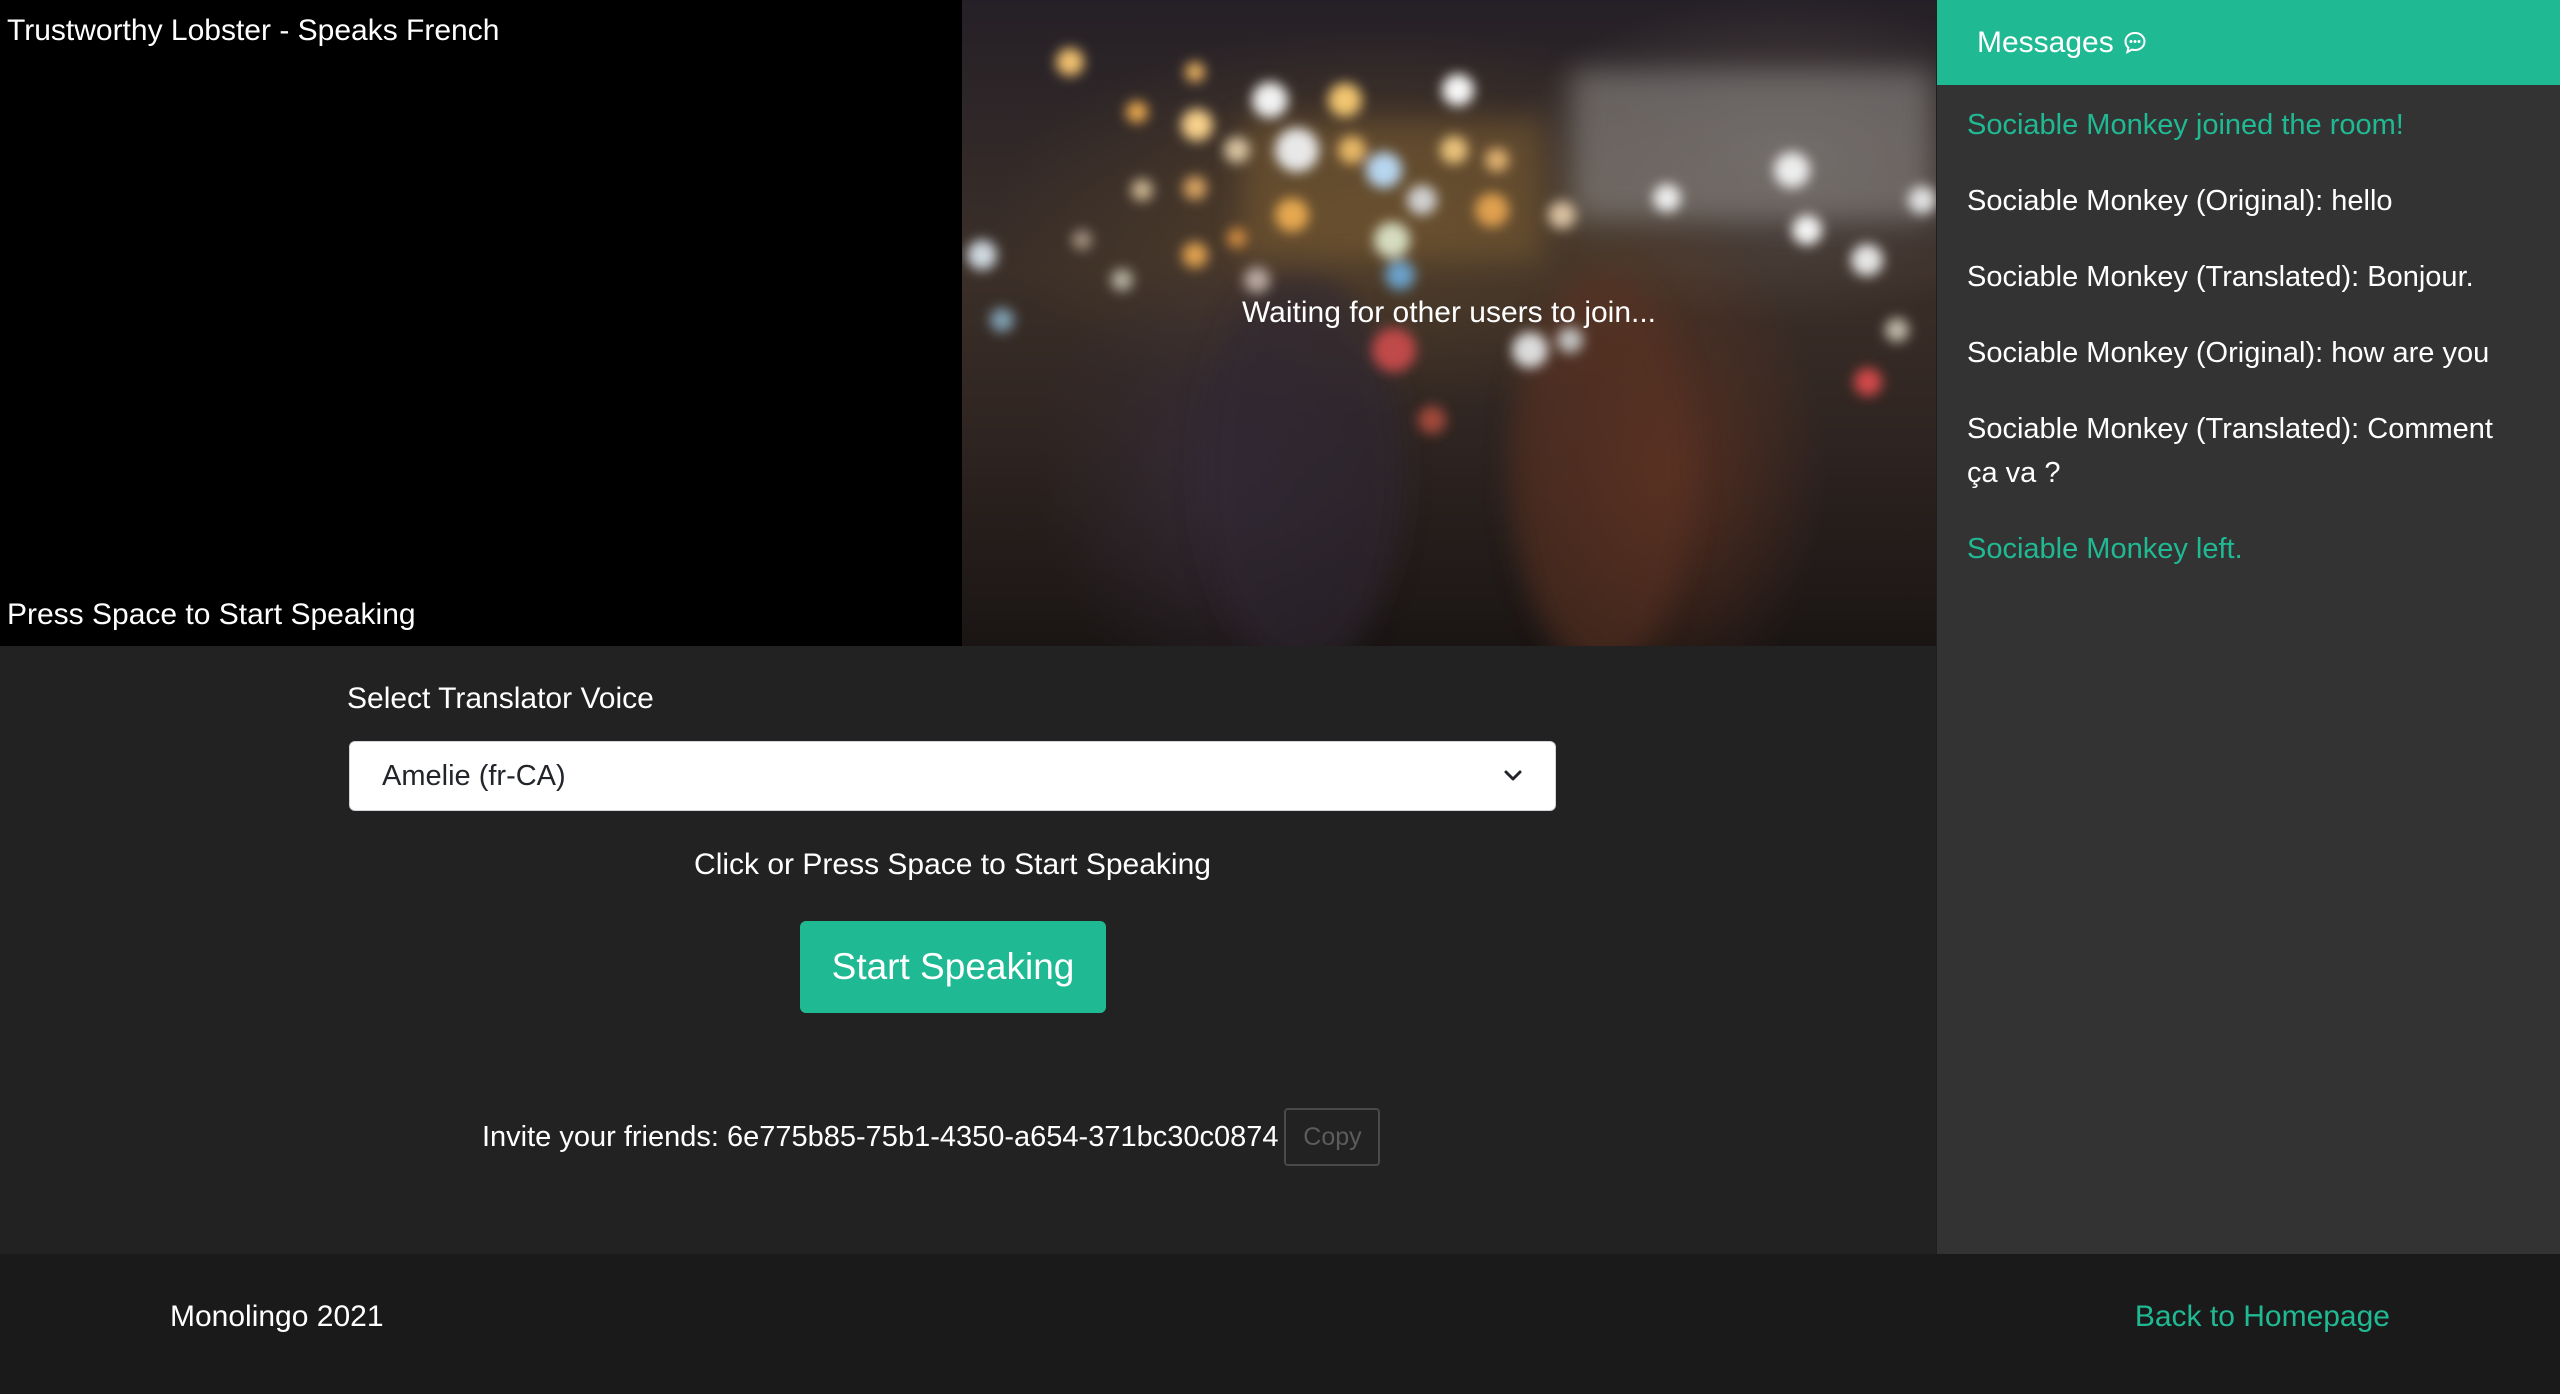 This screenshot has height=1394, width=2560. What do you see at coordinates (2185, 125) in the screenshot?
I see `message-item: Sociable Monkey joined the room!` at bounding box center [2185, 125].